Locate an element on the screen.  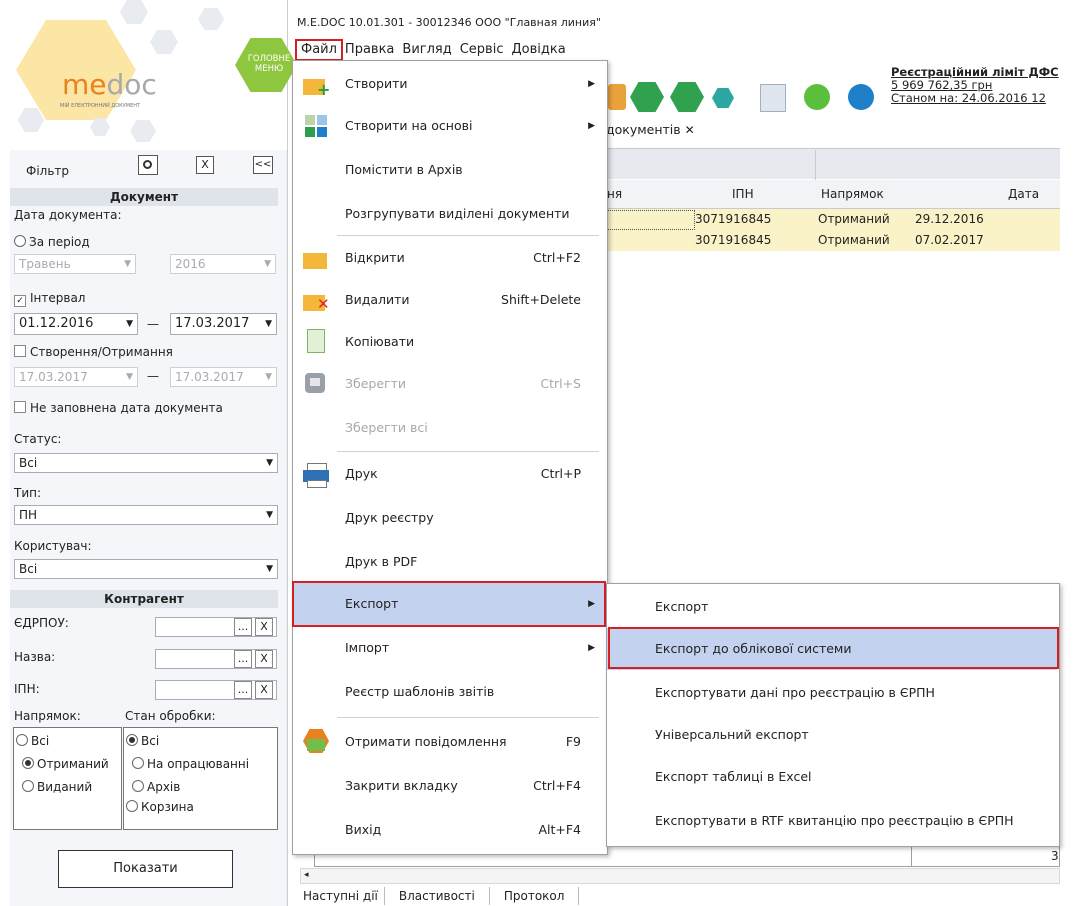
interval-checkbox: ✓ Інтервал is located at coordinates (49, 299).